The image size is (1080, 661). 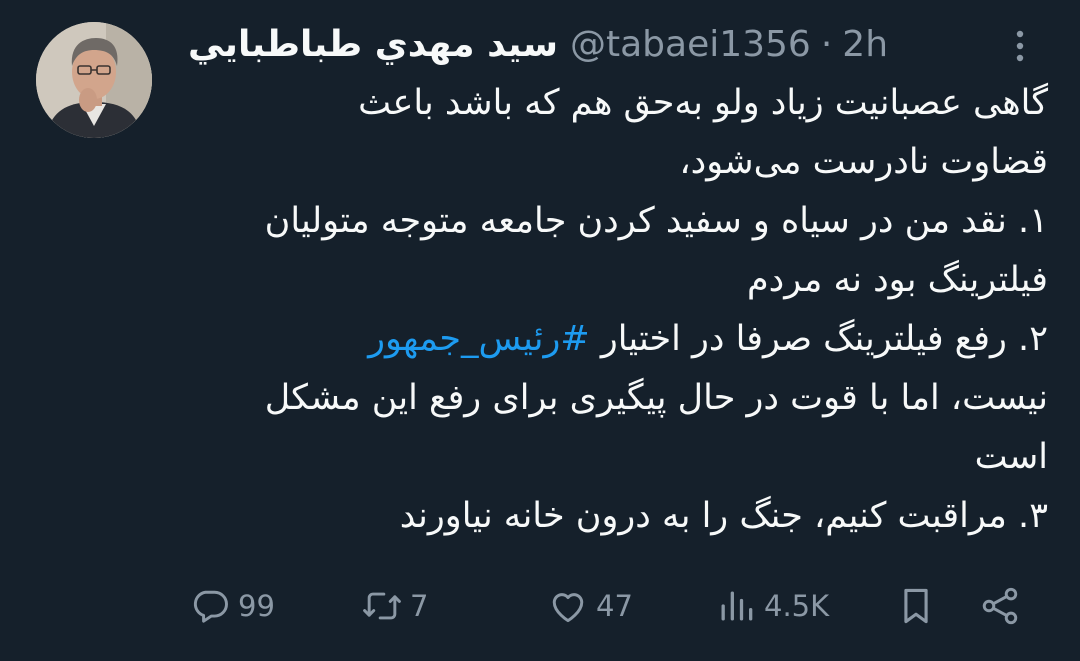 I want to click on tweet-line: قضاوت نادرست می‌شود،, so click(x=863, y=162).